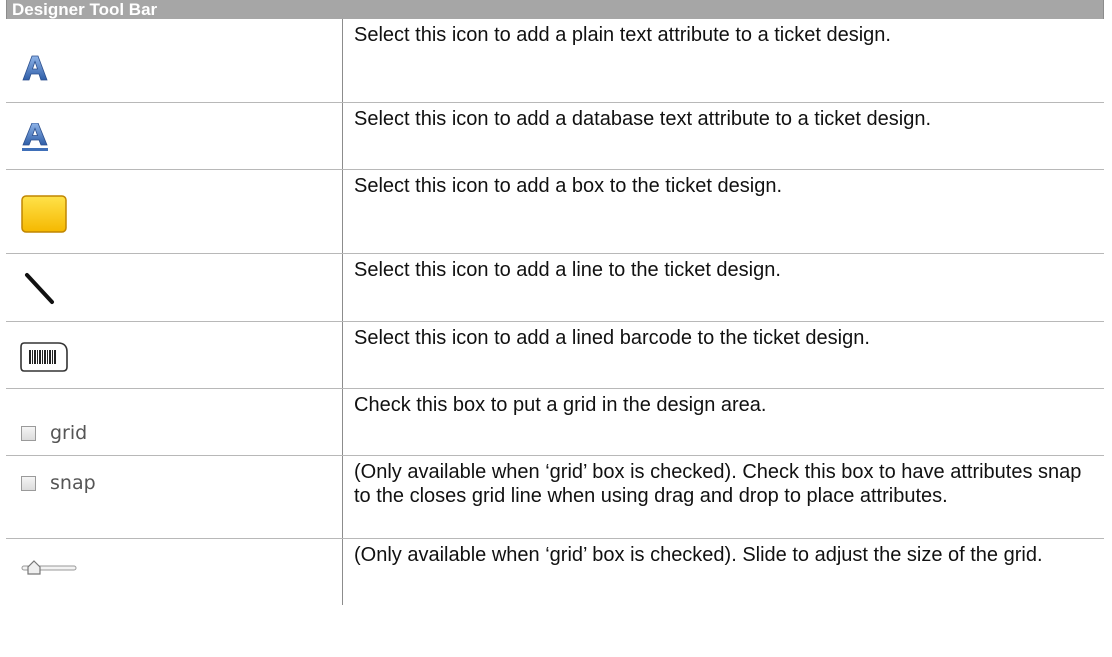  I want to click on grid-checkbox-label: grid, so click(69, 433).